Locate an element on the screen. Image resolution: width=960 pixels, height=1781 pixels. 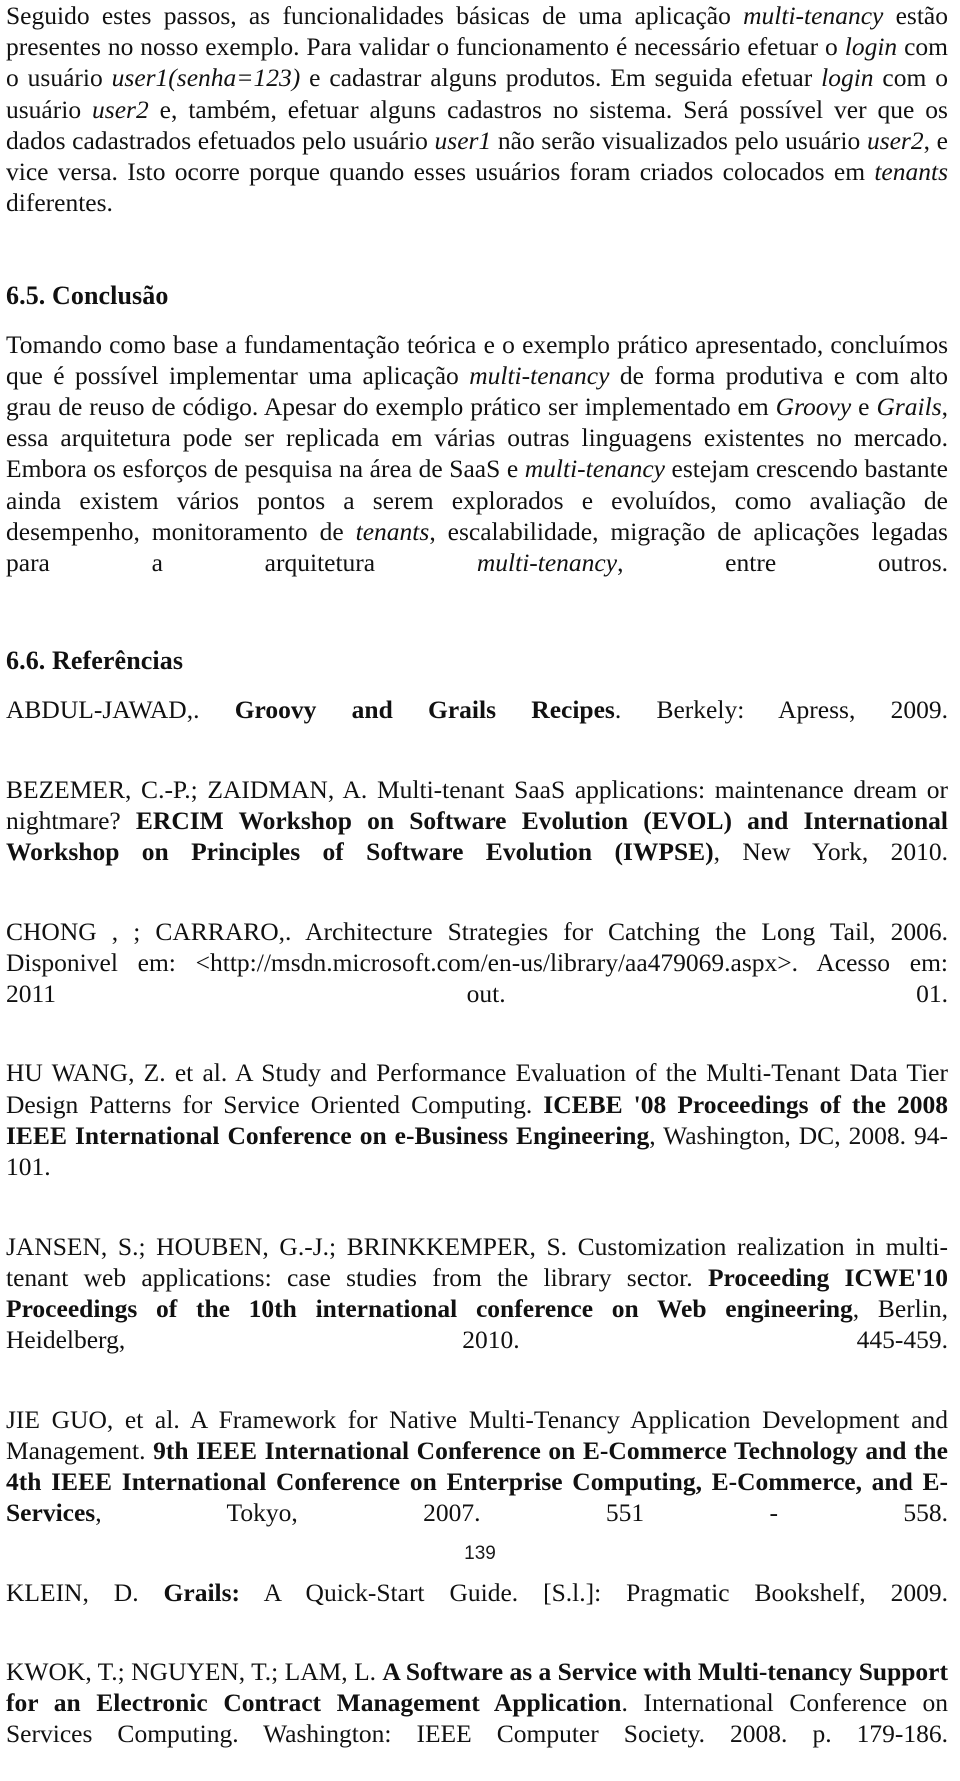
text-run: não serão visualizados pelo usuário is located at coordinates (679, 140).